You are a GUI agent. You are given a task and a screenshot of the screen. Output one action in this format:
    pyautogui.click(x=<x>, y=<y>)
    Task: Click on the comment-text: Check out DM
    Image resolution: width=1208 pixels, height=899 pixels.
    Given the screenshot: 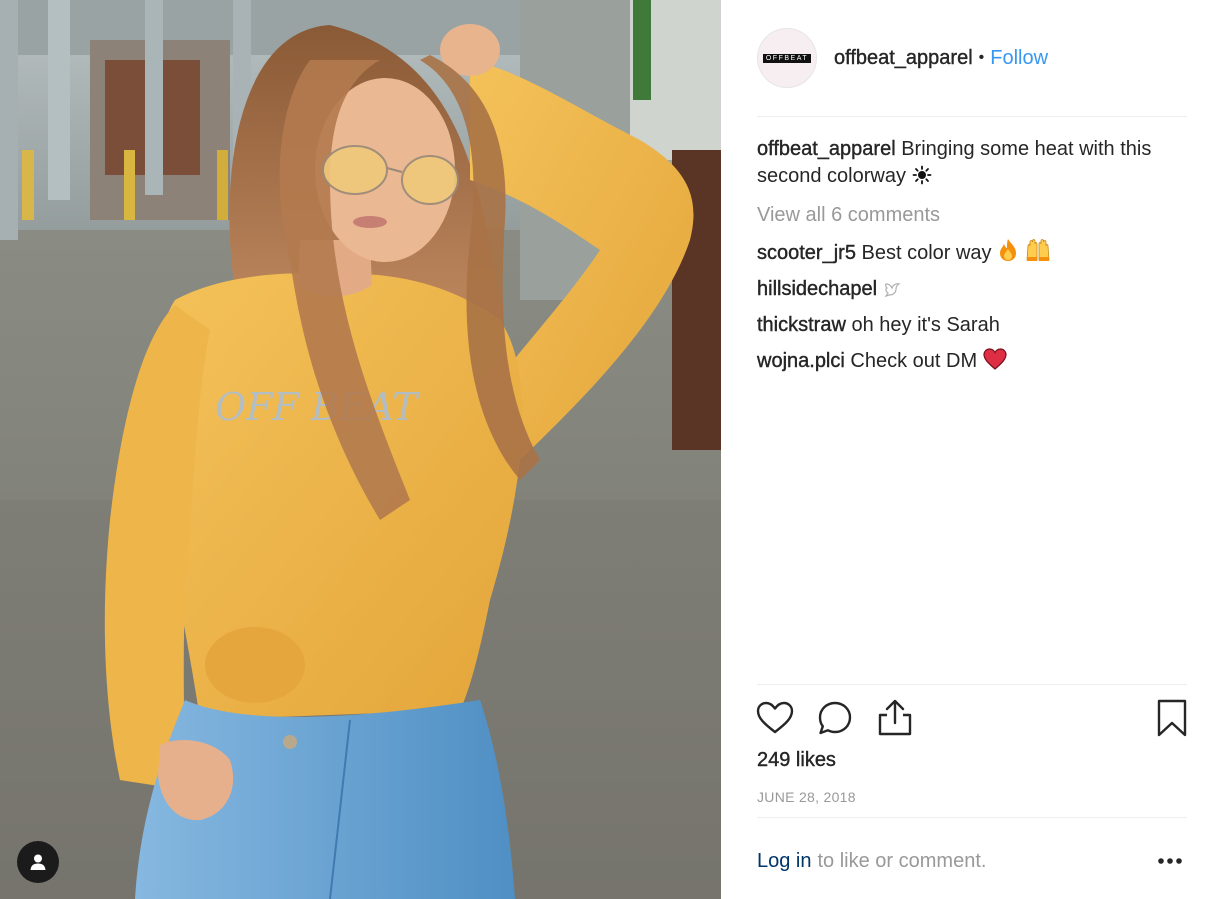 What is the action you would take?
    pyautogui.click(x=914, y=361)
    